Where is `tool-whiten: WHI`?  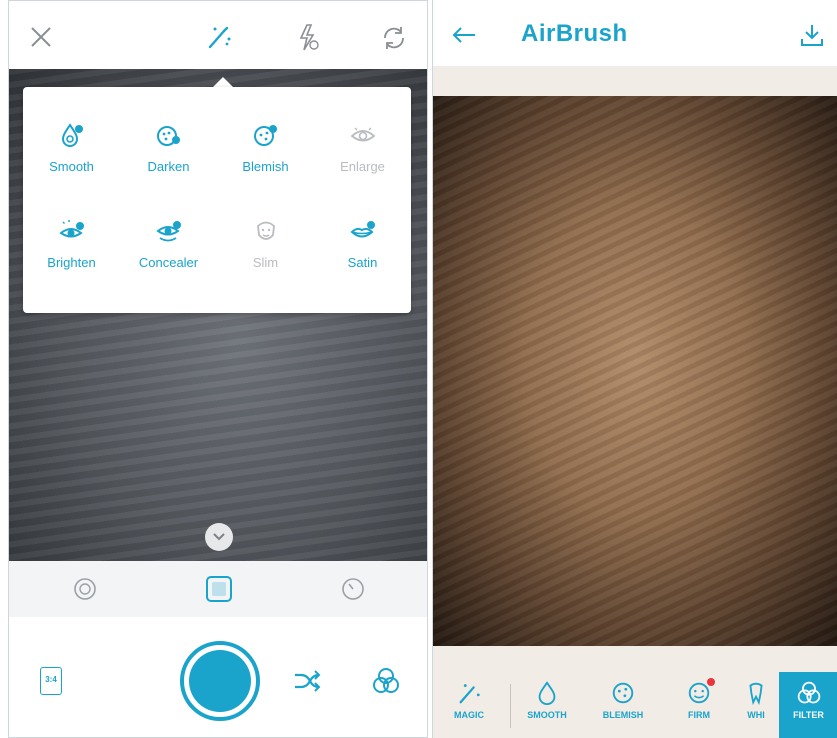 tool-whiten: WHI is located at coordinates (756, 700).